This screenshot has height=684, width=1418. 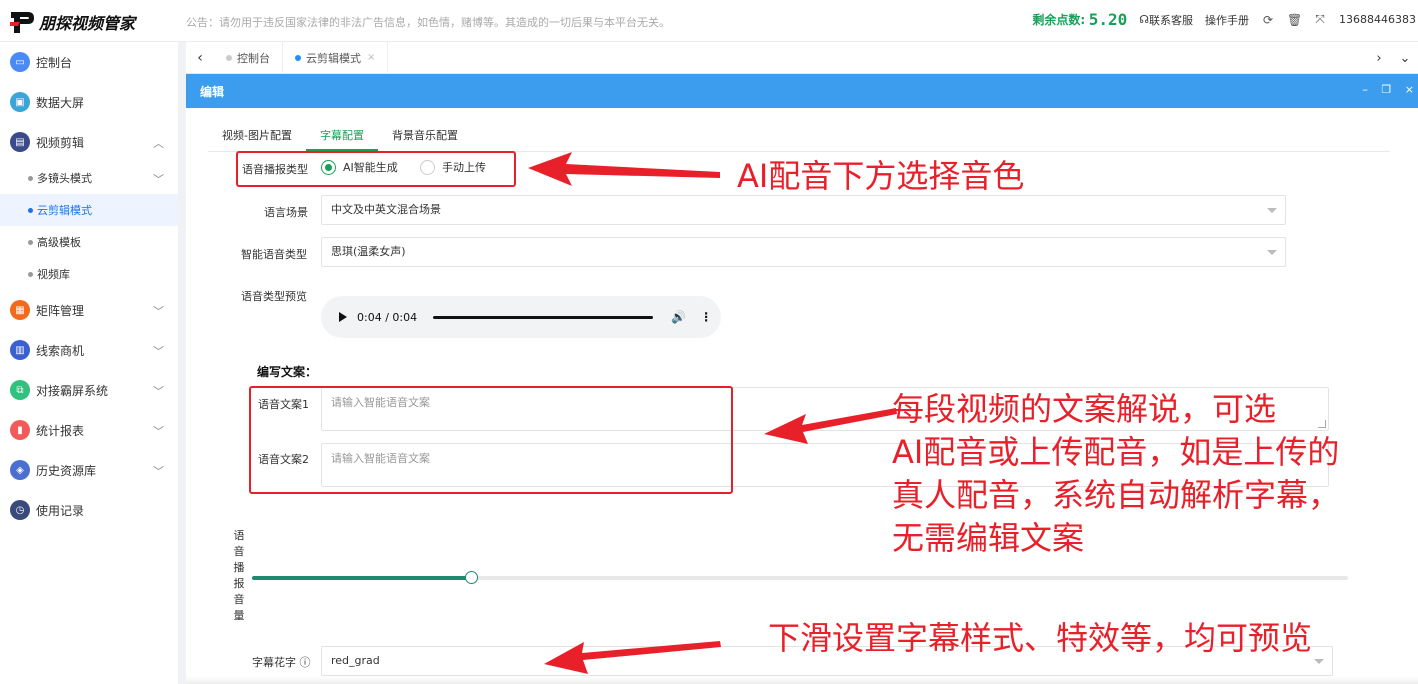 What do you see at coordinates (1040, 638) in the screenshot?
I see `annotation-text-3: 下滑设置字幕样式、特效等，均可预览` at bounding box center [1040, 638].